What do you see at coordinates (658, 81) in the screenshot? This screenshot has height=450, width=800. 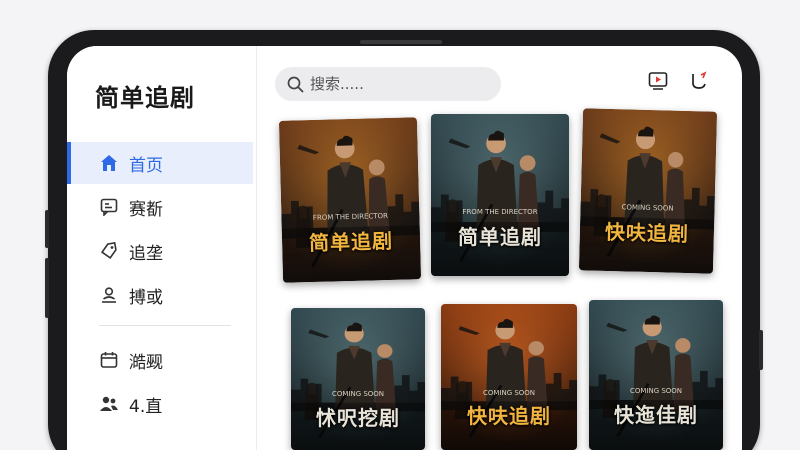 I see `play-icon` at bounding box center [658, 81].